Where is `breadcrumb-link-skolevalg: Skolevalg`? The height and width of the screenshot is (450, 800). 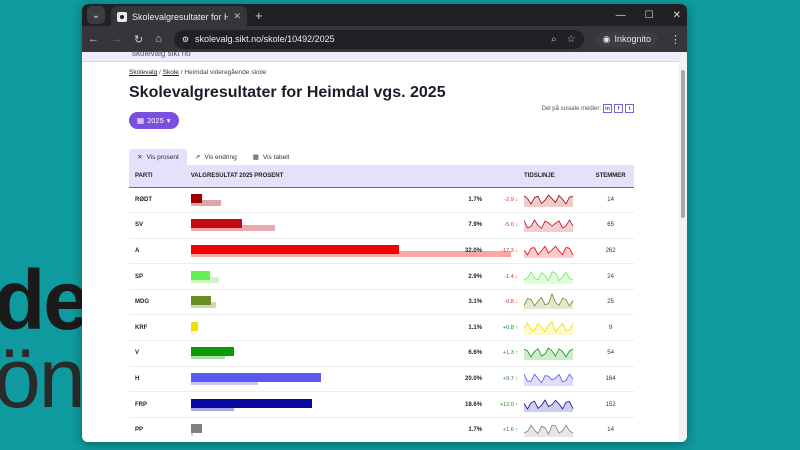 breadcrumb-link-skolevalg: Skolevalg is located at coordinates (143, 72).